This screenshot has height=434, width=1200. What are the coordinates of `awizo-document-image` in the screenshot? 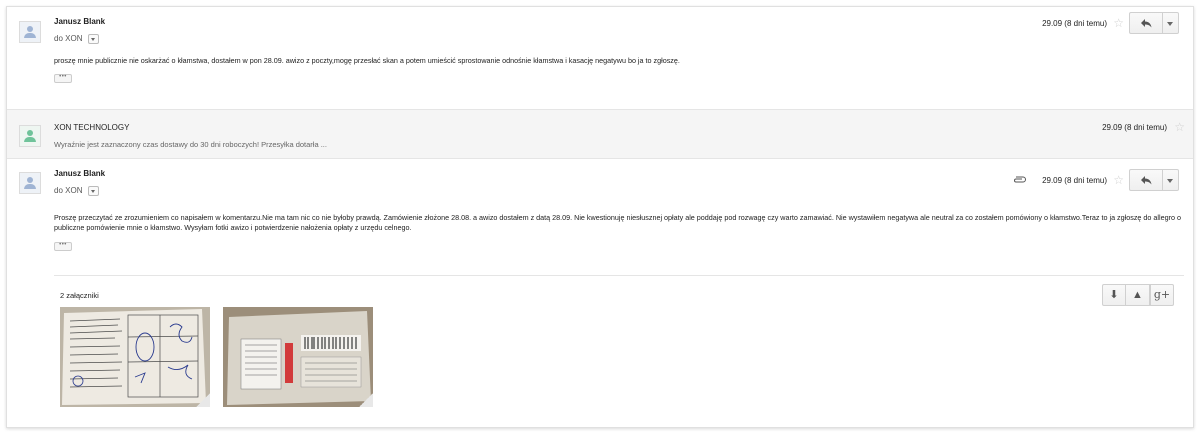 It's located at (135, 357).